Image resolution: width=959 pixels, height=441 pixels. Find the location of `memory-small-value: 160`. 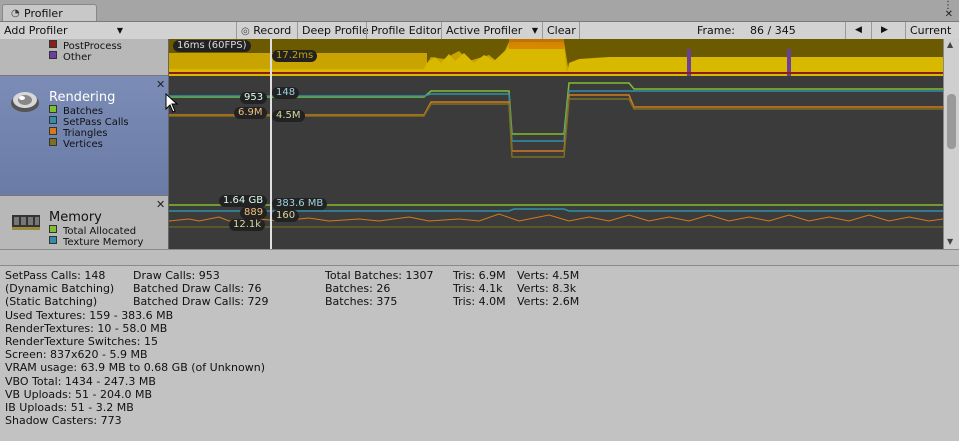

memory-small-value: 160 is located at coordinates (286, 216).